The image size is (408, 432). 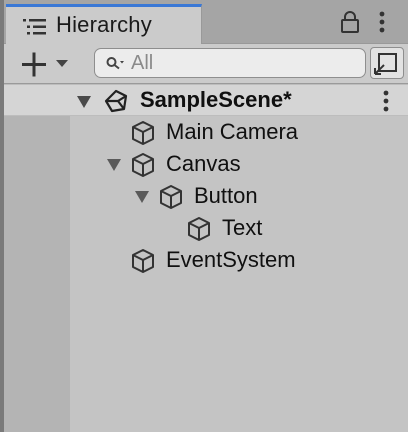 I want to click on scene-row: SampleScene*, so click(x=206, y=100).